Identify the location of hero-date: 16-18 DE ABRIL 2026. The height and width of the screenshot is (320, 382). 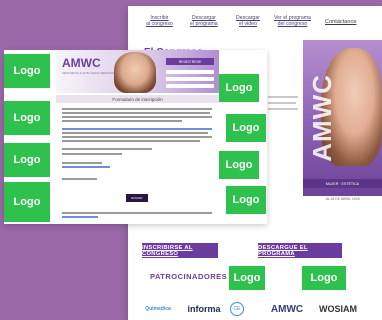
(342, 199).